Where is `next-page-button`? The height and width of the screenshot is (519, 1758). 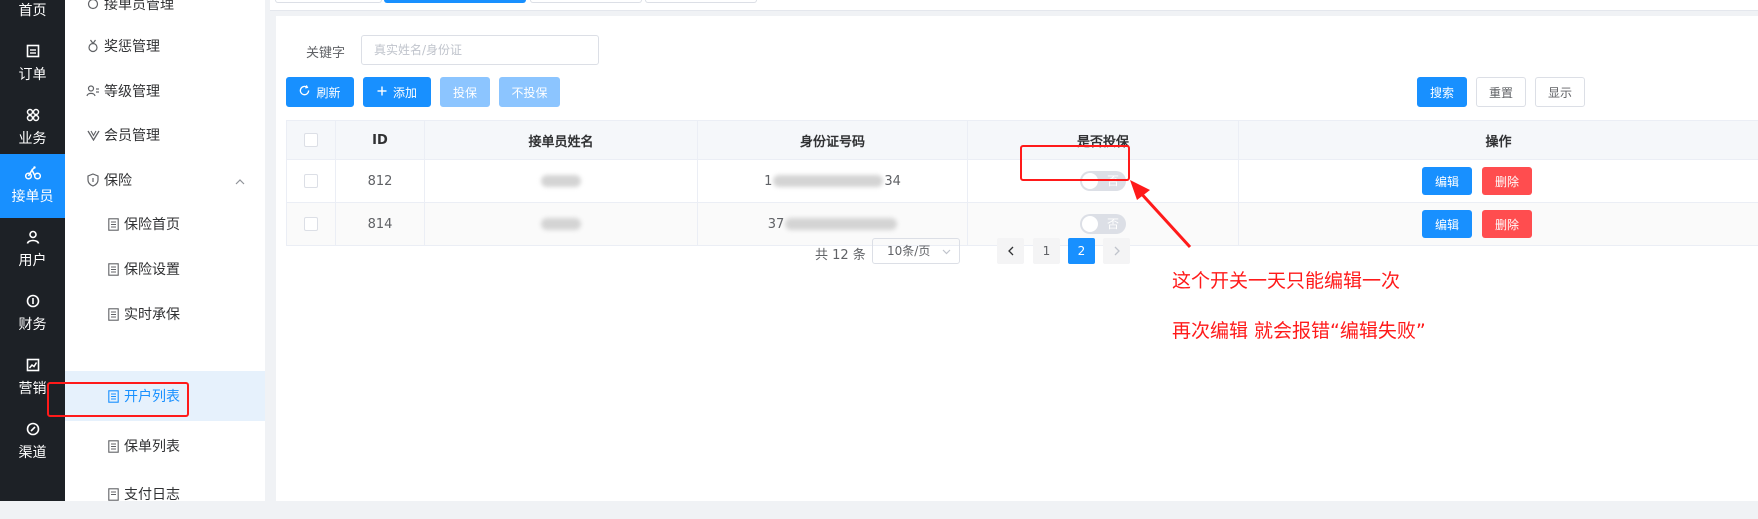
next-page-button is located at coordinates (1116, 251).